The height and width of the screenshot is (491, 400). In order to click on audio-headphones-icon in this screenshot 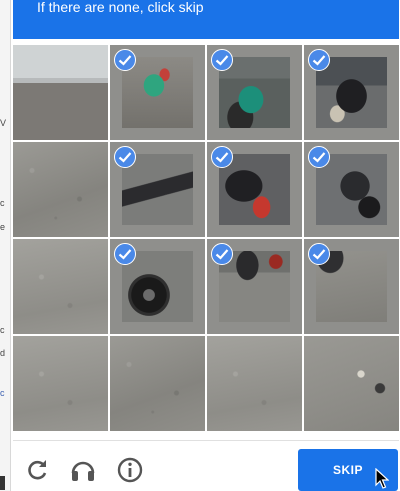, I will do `click(83, 470)`.